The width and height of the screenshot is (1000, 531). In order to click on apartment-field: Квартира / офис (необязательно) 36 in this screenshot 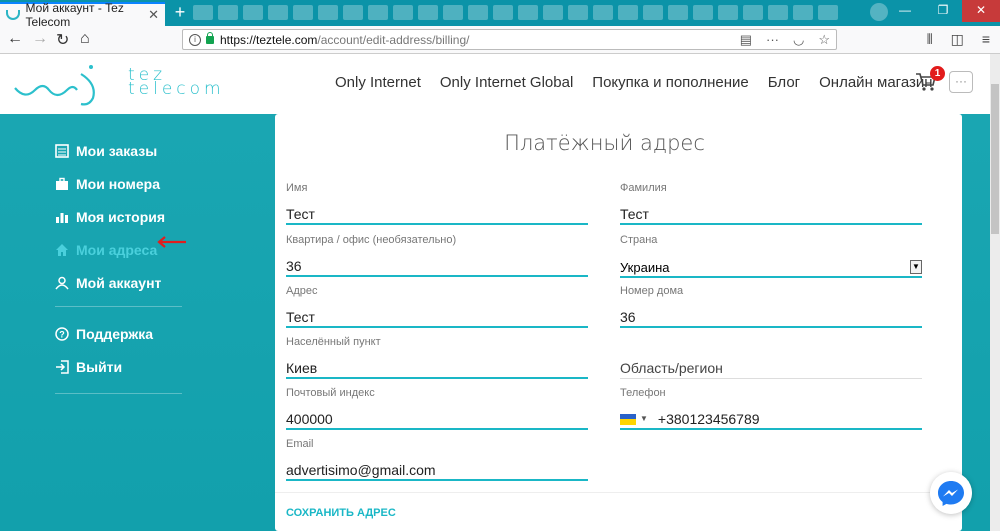, I will do `click(437, 255)`.